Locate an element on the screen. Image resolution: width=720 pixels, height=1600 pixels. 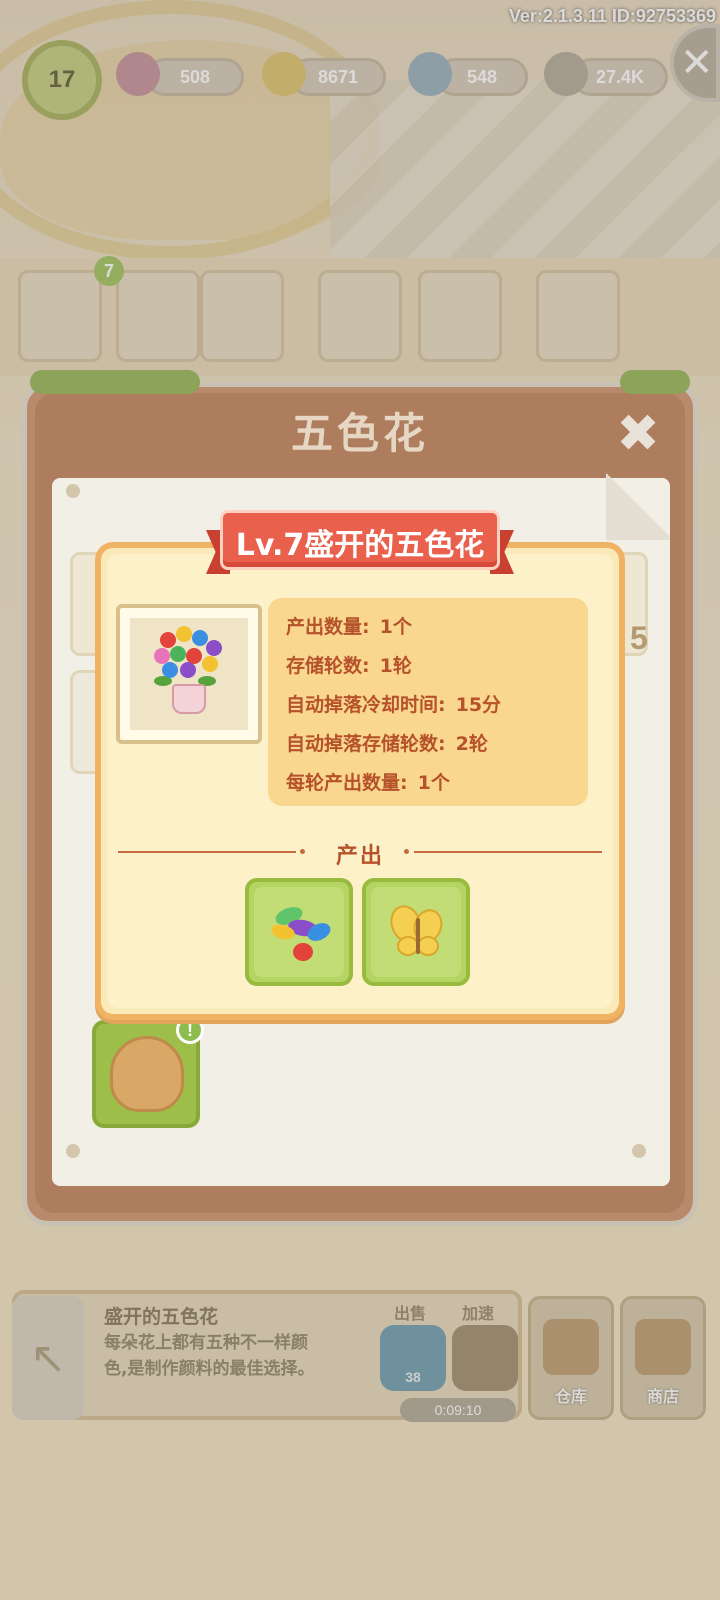
stat-drop-cooldown: 自动掉落冷却时间: 15分 is located at coordinates (393, 703).